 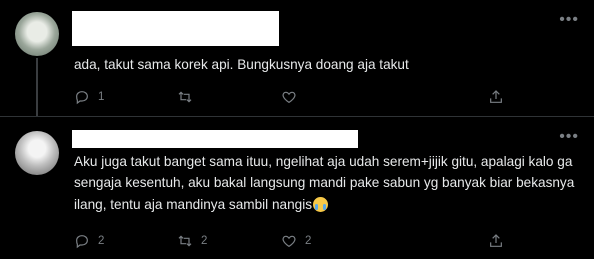 What do you see at coordinates (101, 97) in the screenshot?
I see `reply-count: 1` at bounding box center [101, 97].